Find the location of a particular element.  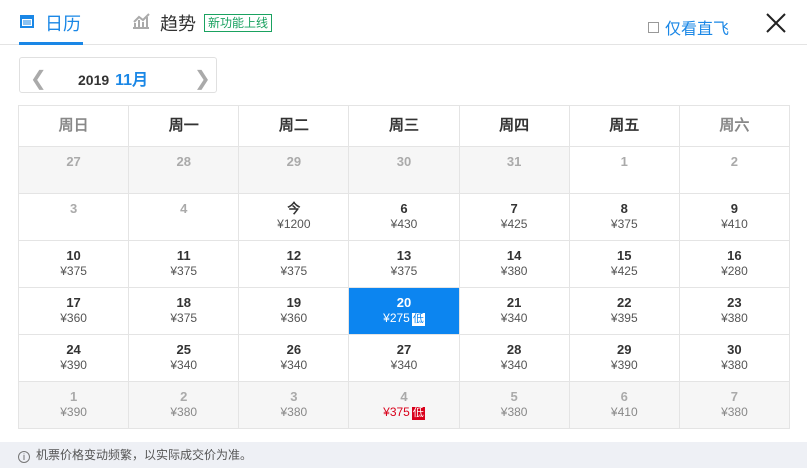

checkbox-box is located at coordinates (653, 27).